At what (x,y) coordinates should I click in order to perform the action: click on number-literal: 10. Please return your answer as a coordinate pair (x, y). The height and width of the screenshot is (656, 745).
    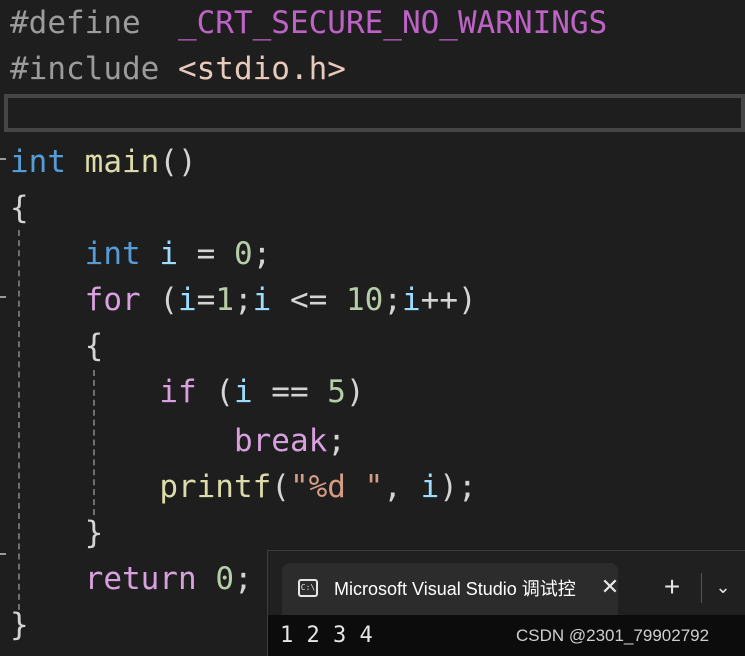
    Looking at the image, I should click on (365, 300).